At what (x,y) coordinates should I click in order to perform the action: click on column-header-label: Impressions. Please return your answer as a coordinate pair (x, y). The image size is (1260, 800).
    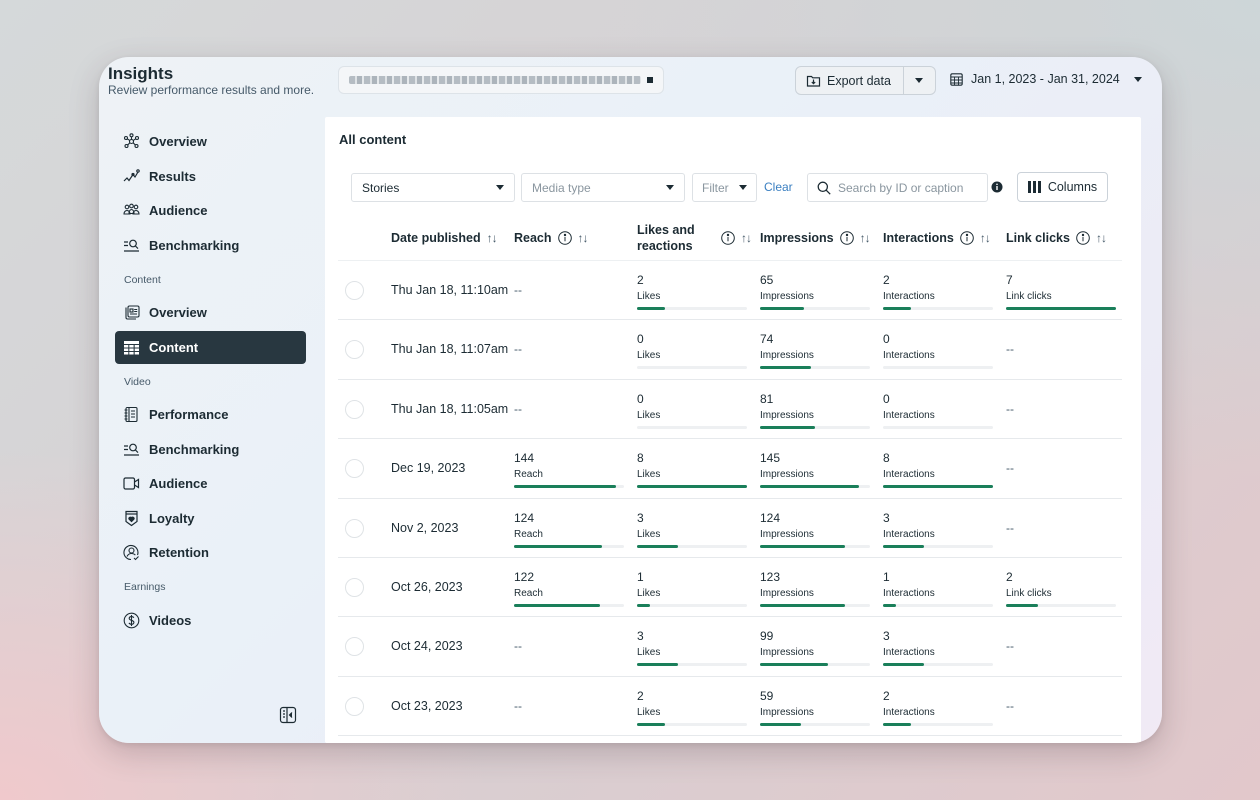
    Looking at the image, I should click on (797, 238).